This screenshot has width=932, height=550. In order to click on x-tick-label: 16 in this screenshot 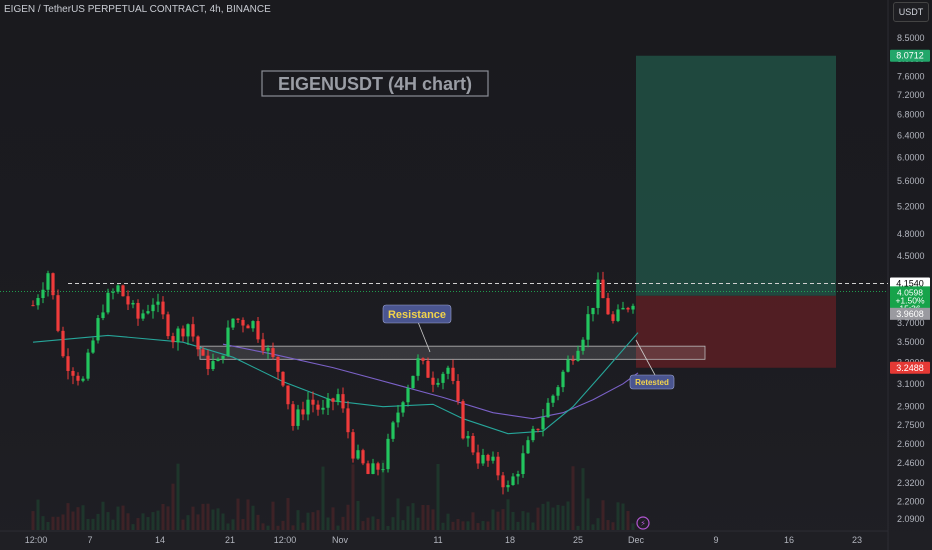, I will do `click(789, 540)`.